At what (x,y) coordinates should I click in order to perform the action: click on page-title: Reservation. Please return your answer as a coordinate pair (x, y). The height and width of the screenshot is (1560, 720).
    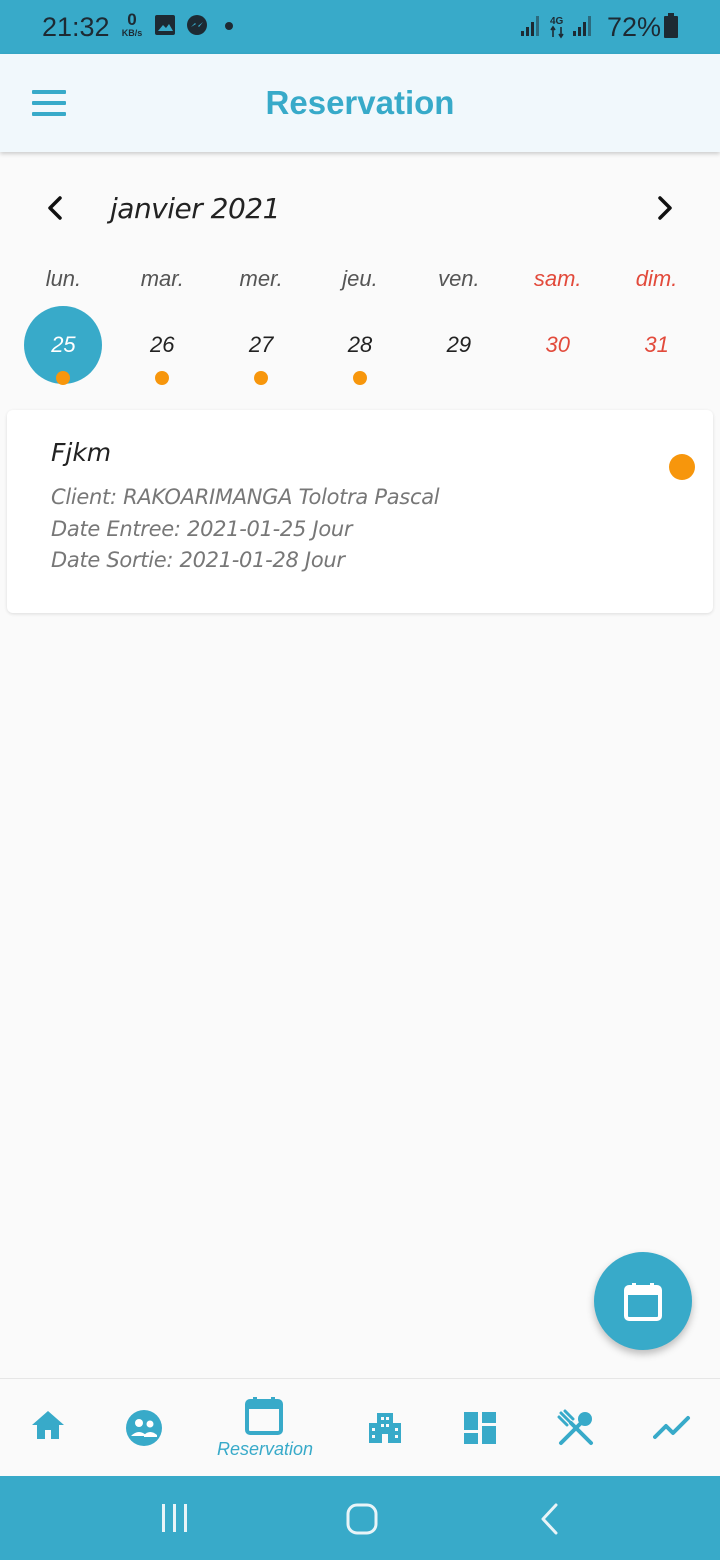
    Looking at the image, I should click on (360, 102).